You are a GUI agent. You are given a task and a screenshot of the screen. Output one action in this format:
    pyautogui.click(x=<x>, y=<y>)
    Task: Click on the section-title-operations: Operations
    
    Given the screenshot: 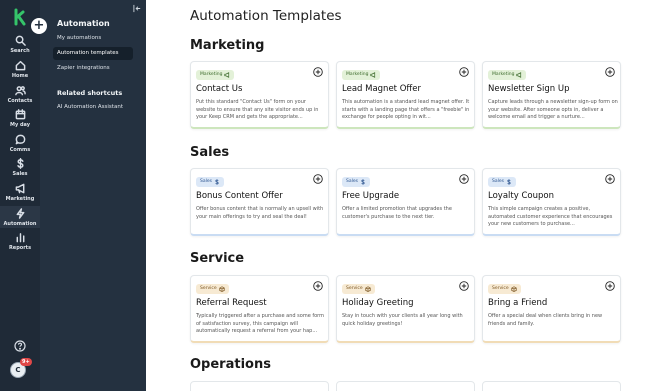 What is the action you would take?
    pyautogui.click(x=230, y=364)
    